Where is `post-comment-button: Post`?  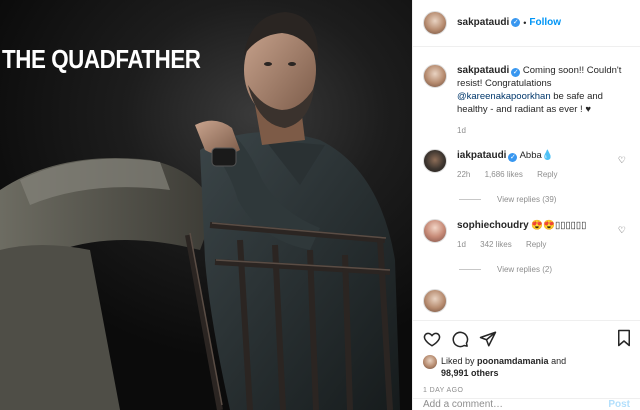
post-comment-button: Post is located at coordinates (619, 404).